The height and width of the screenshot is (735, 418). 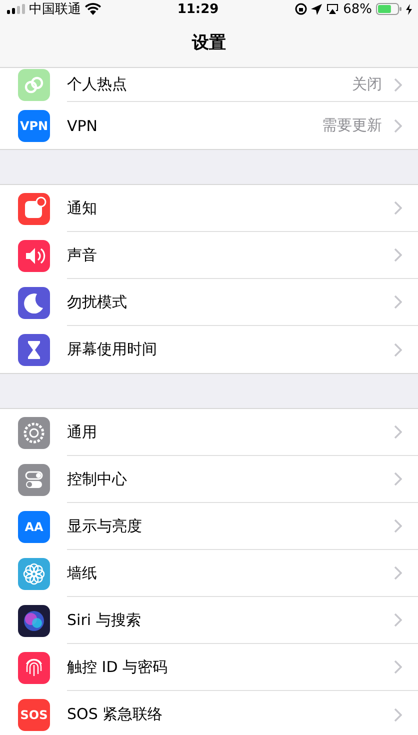 What do you see at coordinates (389, 9) in the screenshot?
I see `battery-icon` at bounding box center [389, 9].